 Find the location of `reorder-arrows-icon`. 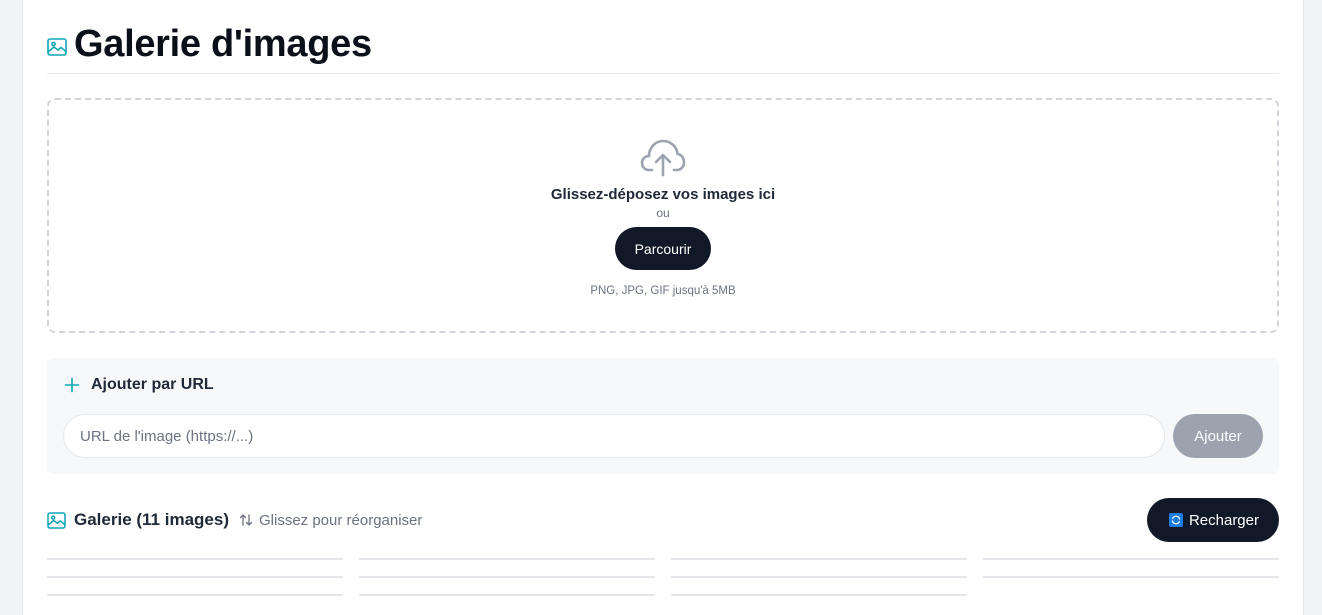

reorder-arrows-icon is located at coordinates (246, 520).